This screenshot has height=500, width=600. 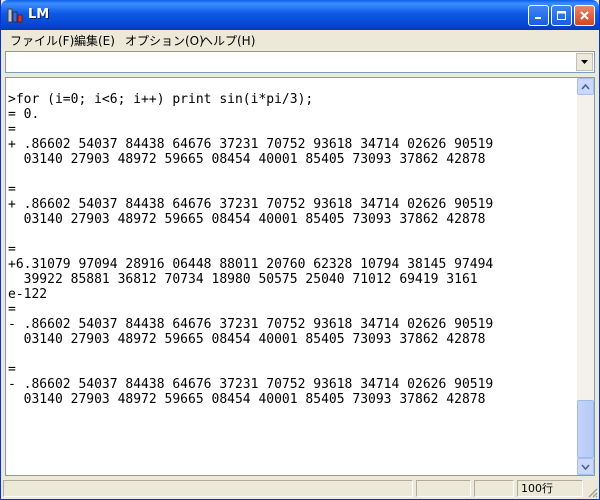 What do you see at coordinates (208, 488) in the screenshot?
I see `status-pane-main` at bounding box center [208, 488].